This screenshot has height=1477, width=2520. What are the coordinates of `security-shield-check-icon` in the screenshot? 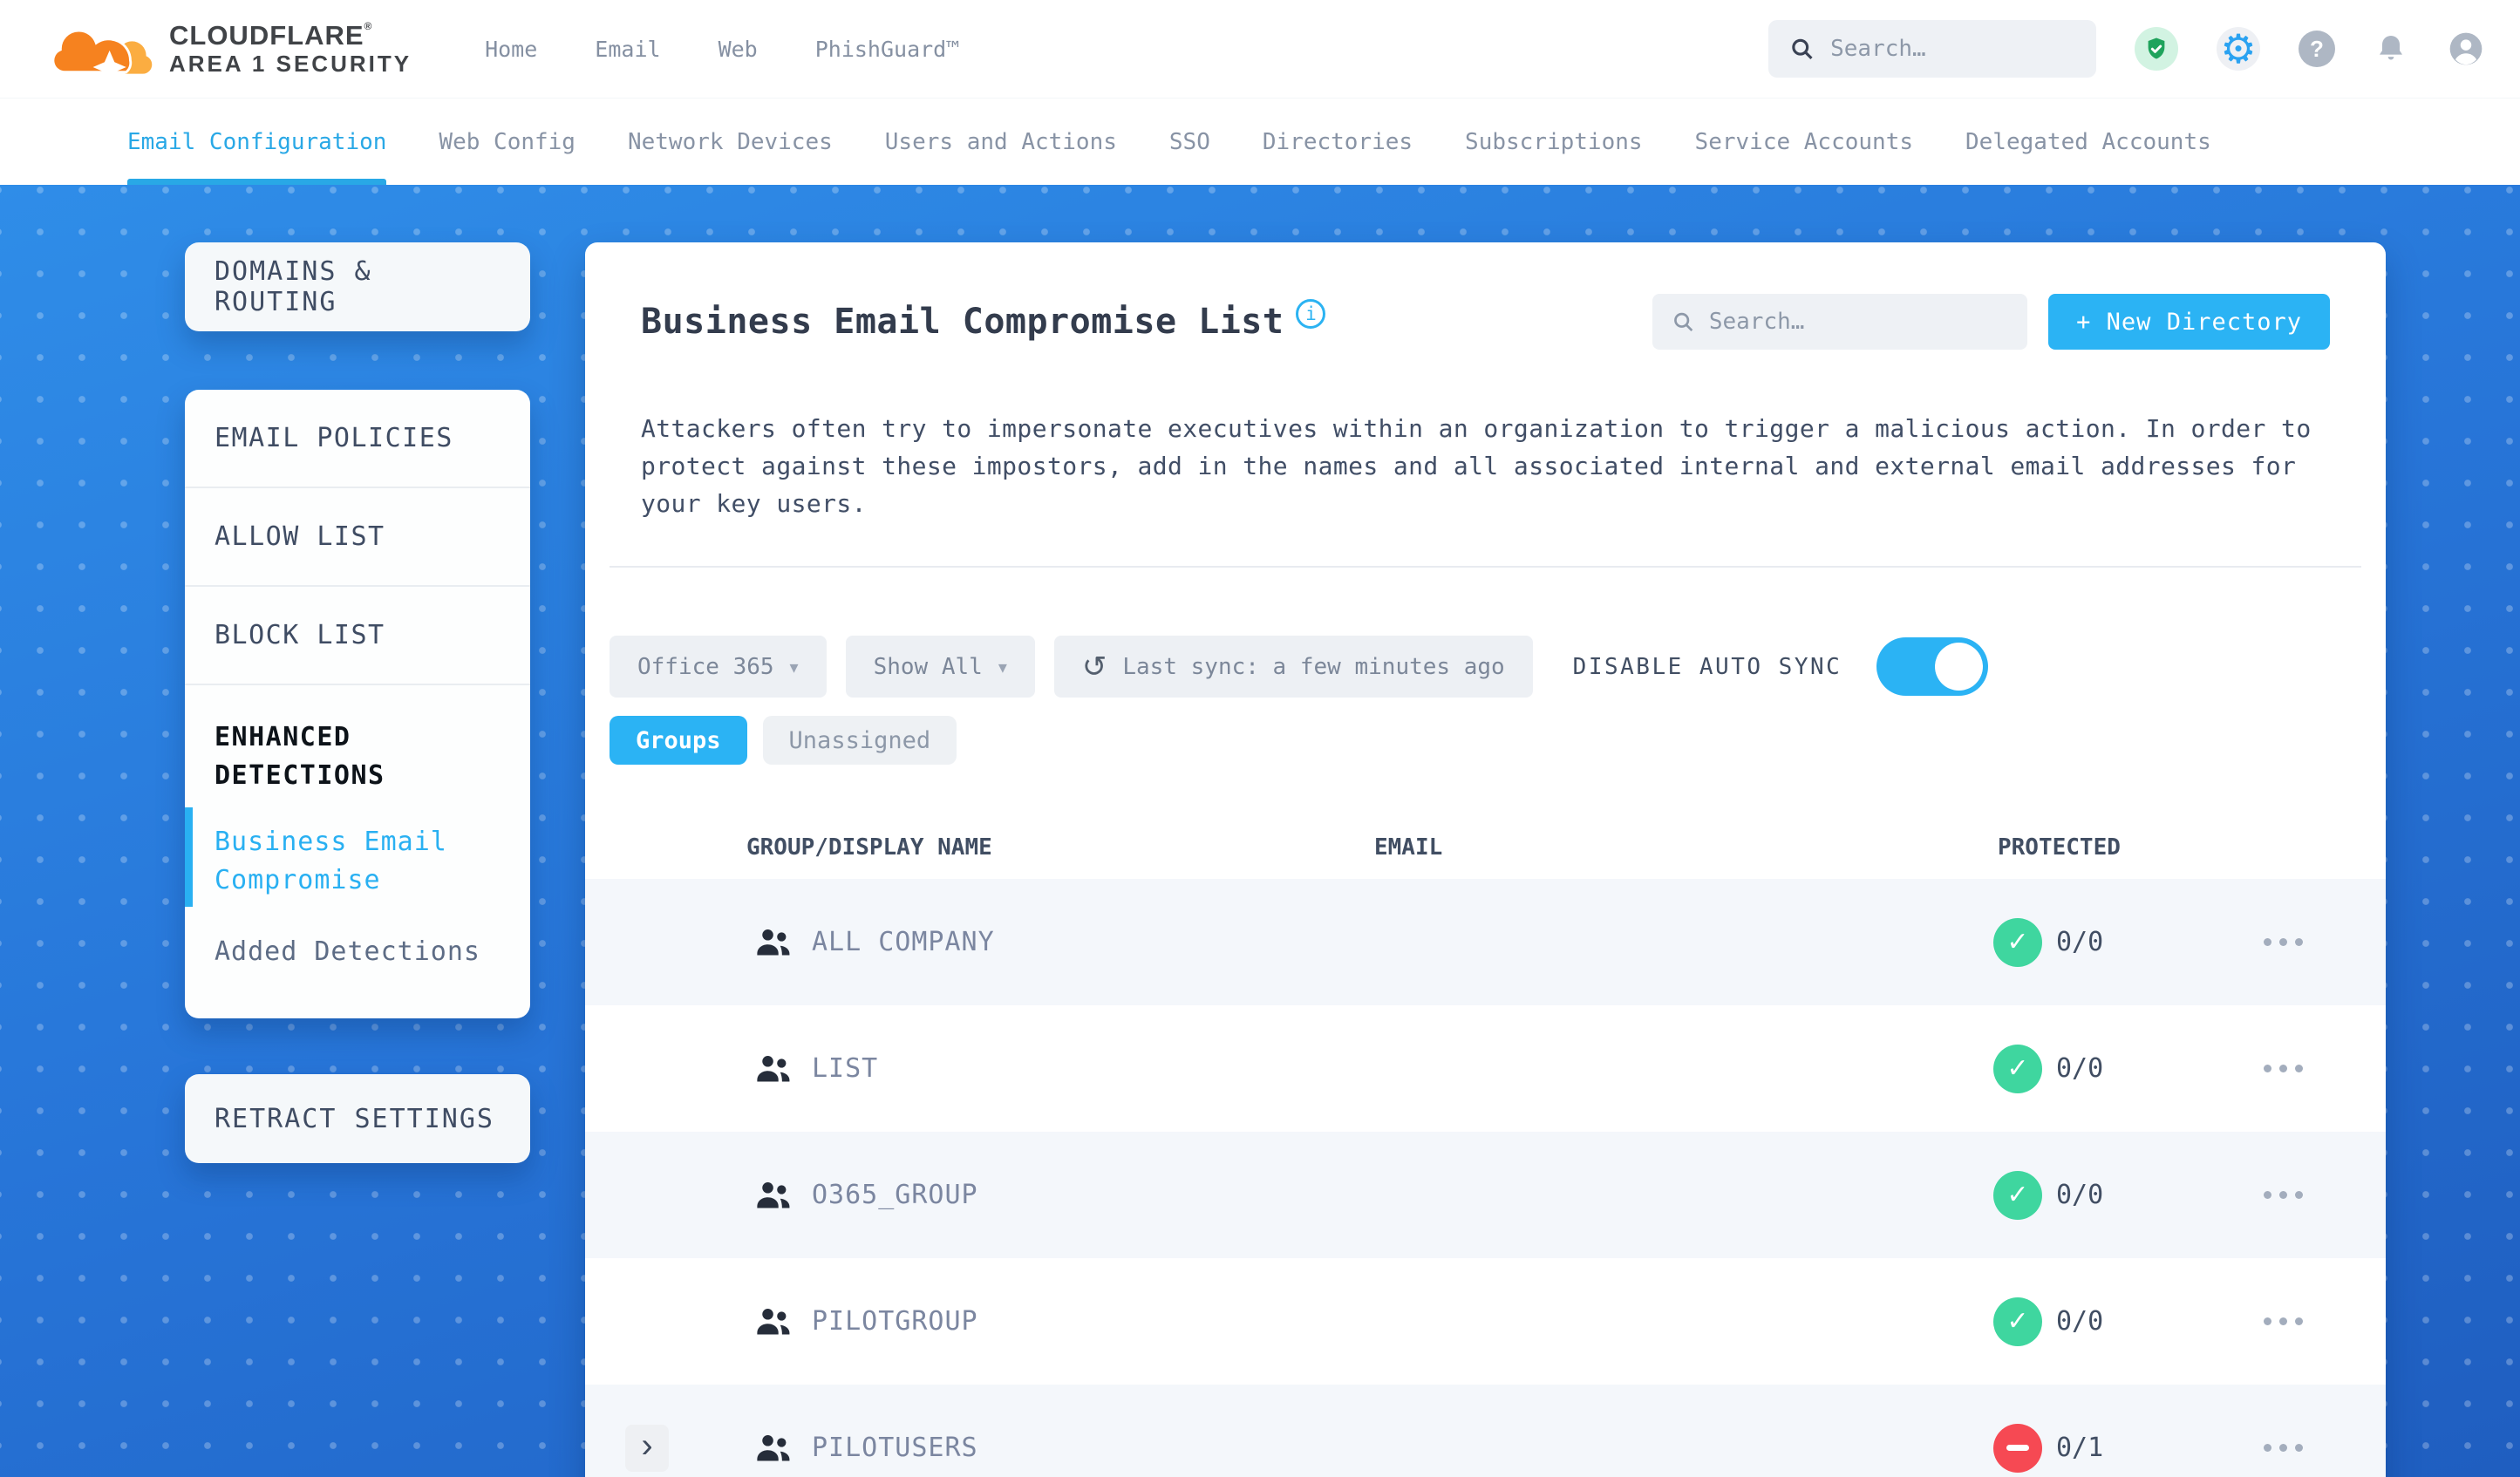 It's located at (2156, 49).